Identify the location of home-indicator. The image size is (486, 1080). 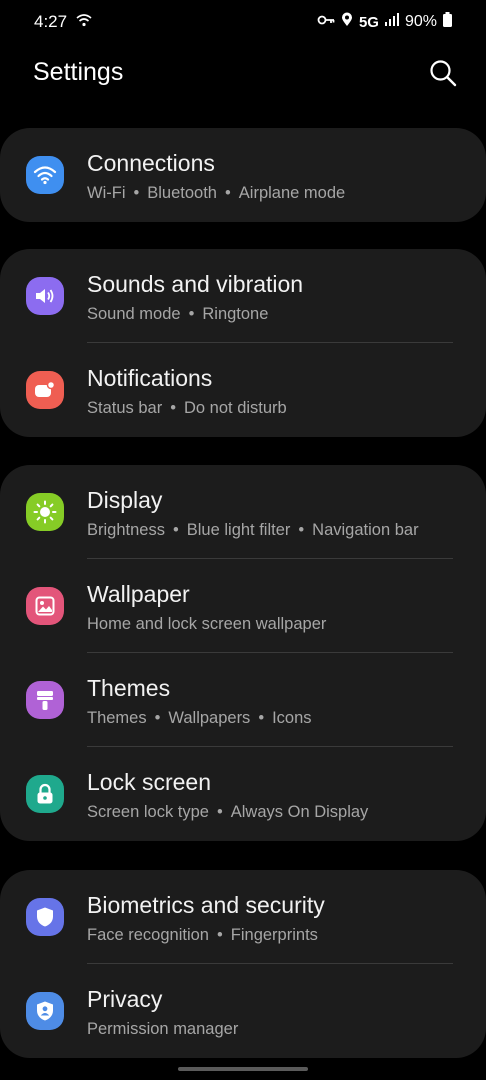
(243, 1069).